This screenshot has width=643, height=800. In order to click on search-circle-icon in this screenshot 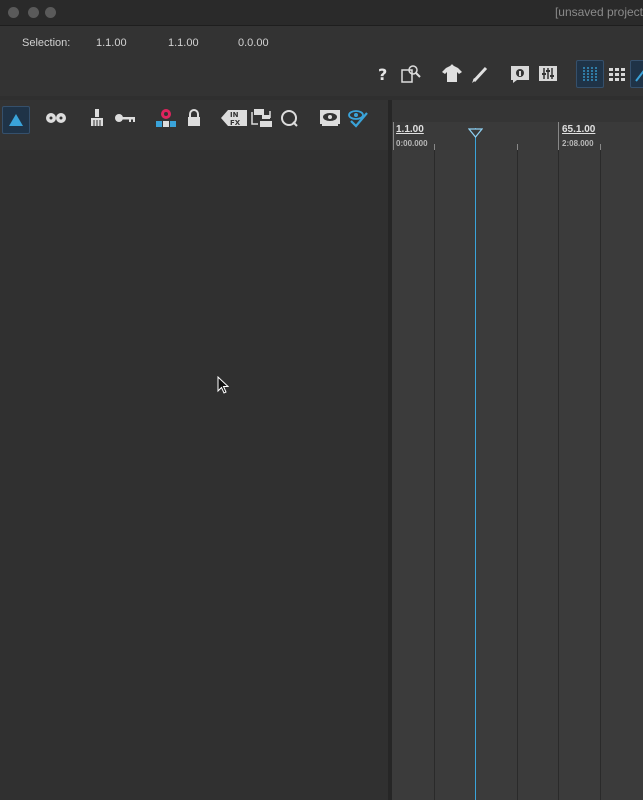, I will do `click(289, 118)`.